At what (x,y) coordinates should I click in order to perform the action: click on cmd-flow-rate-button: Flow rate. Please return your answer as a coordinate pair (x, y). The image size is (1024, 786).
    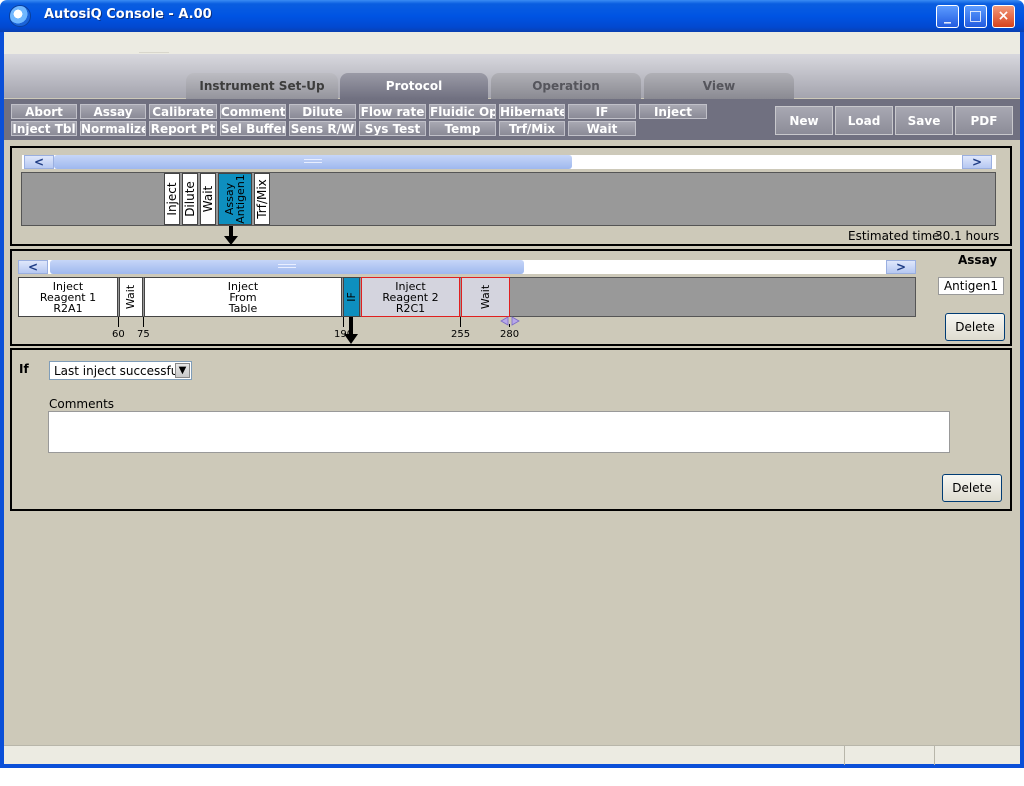
    Looking at the image, I should click on (392, 111).